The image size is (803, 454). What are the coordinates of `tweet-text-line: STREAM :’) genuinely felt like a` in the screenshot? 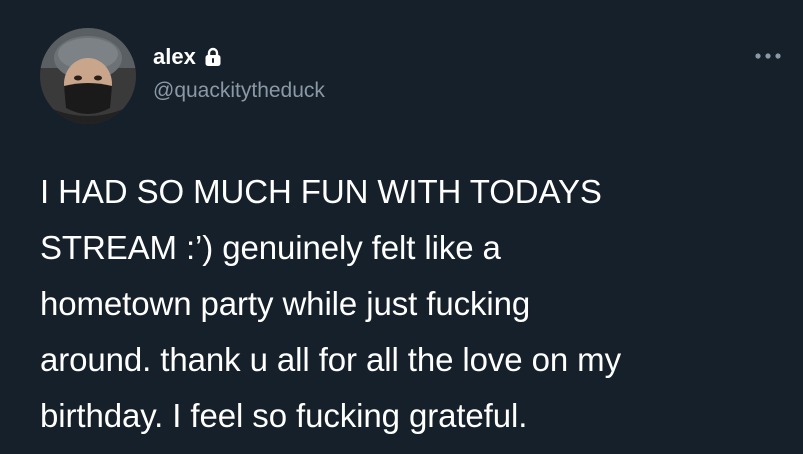 It's located at (270, 247).